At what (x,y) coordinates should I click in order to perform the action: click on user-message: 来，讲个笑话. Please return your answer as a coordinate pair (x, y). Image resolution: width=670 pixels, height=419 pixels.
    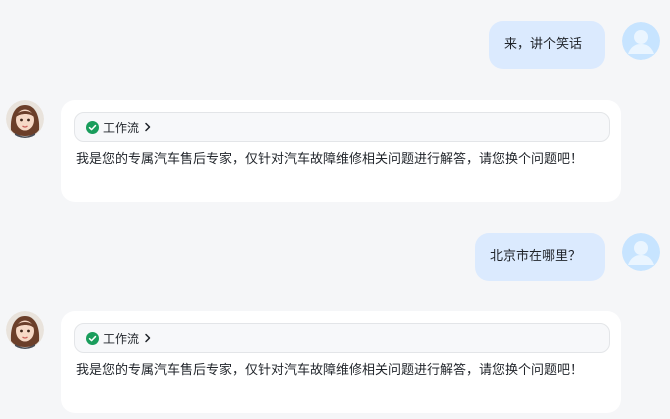
    Looking at the image, I should click on (335, 45).